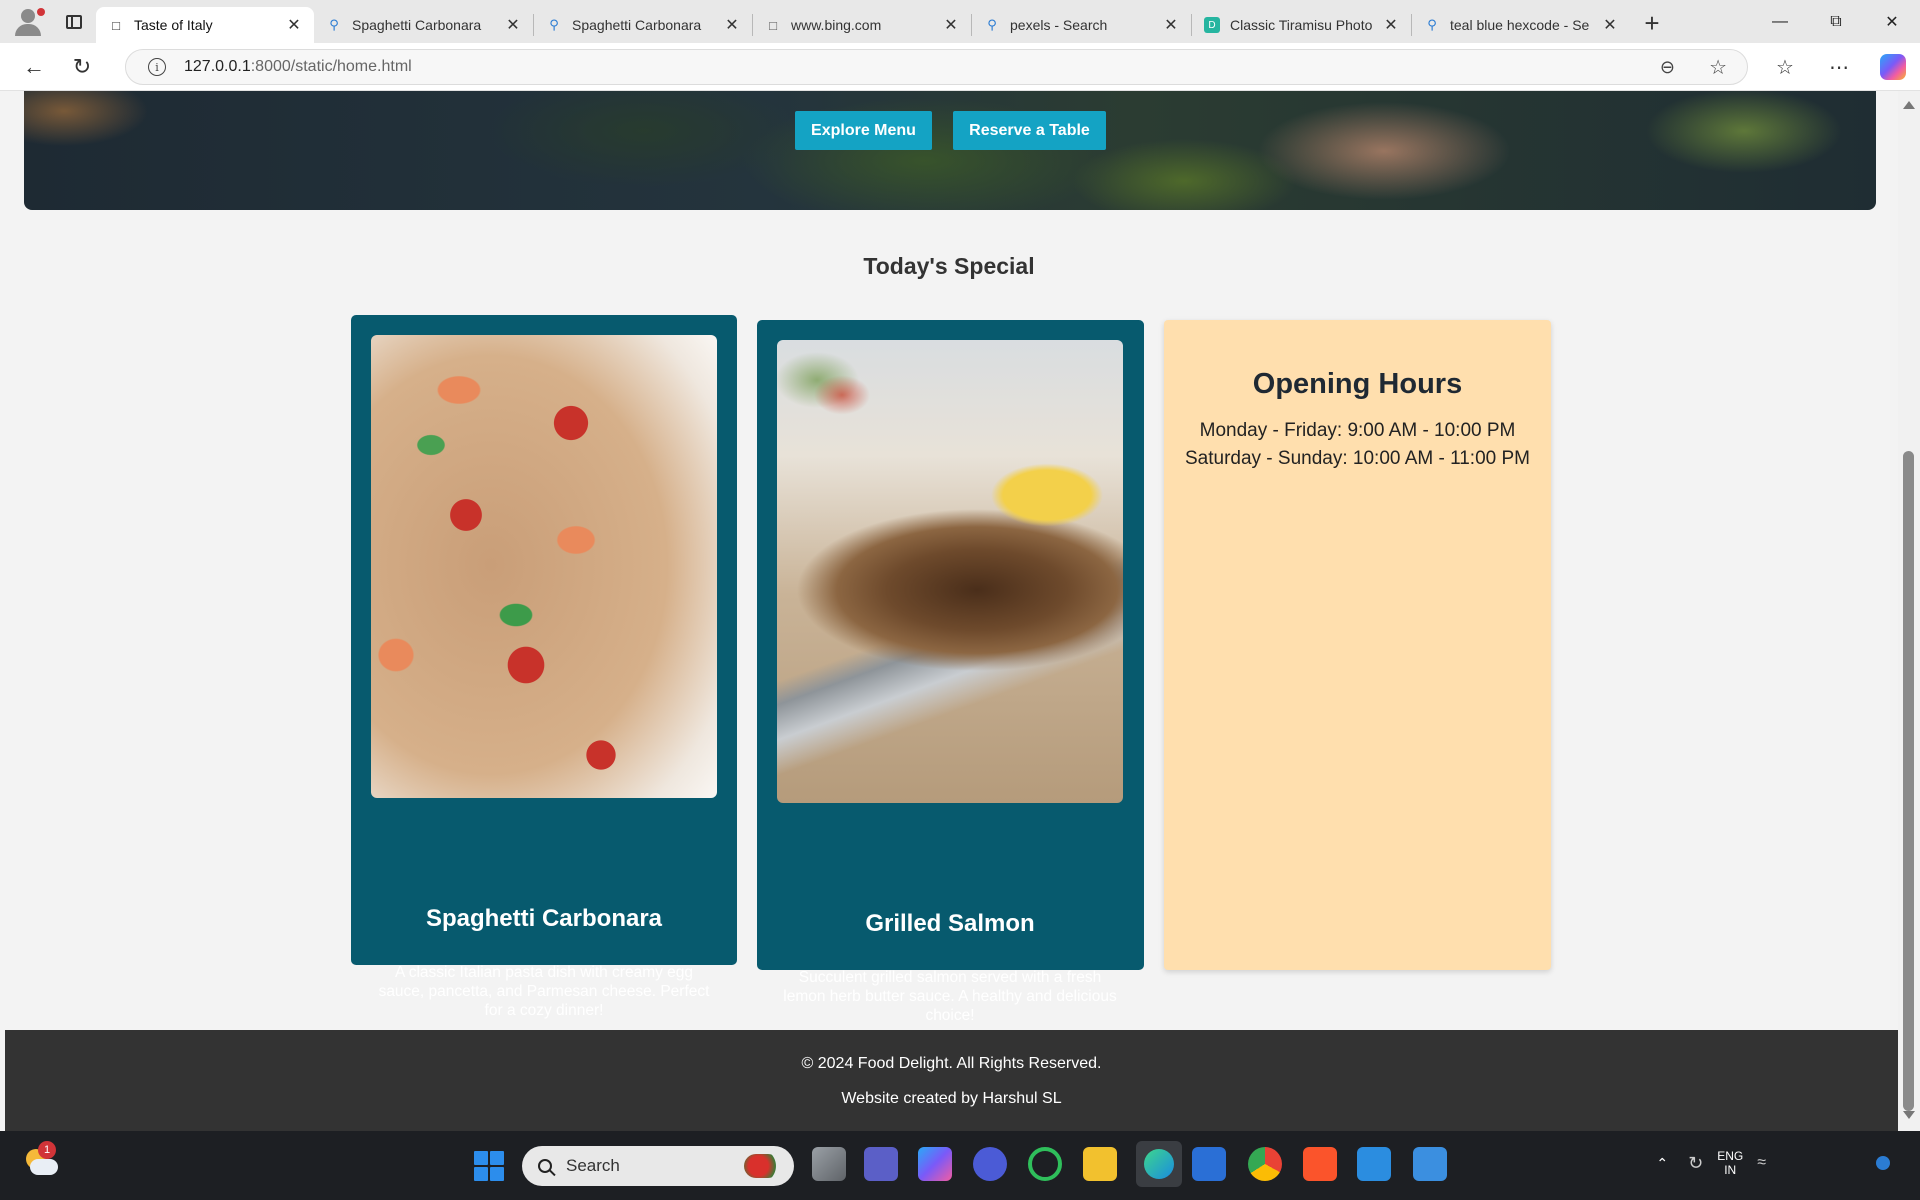 Image resolution: width=1920 pixels, height=1200 pixels. I want to click on explore-menu-button: Explore Menu, so click(863, 130).